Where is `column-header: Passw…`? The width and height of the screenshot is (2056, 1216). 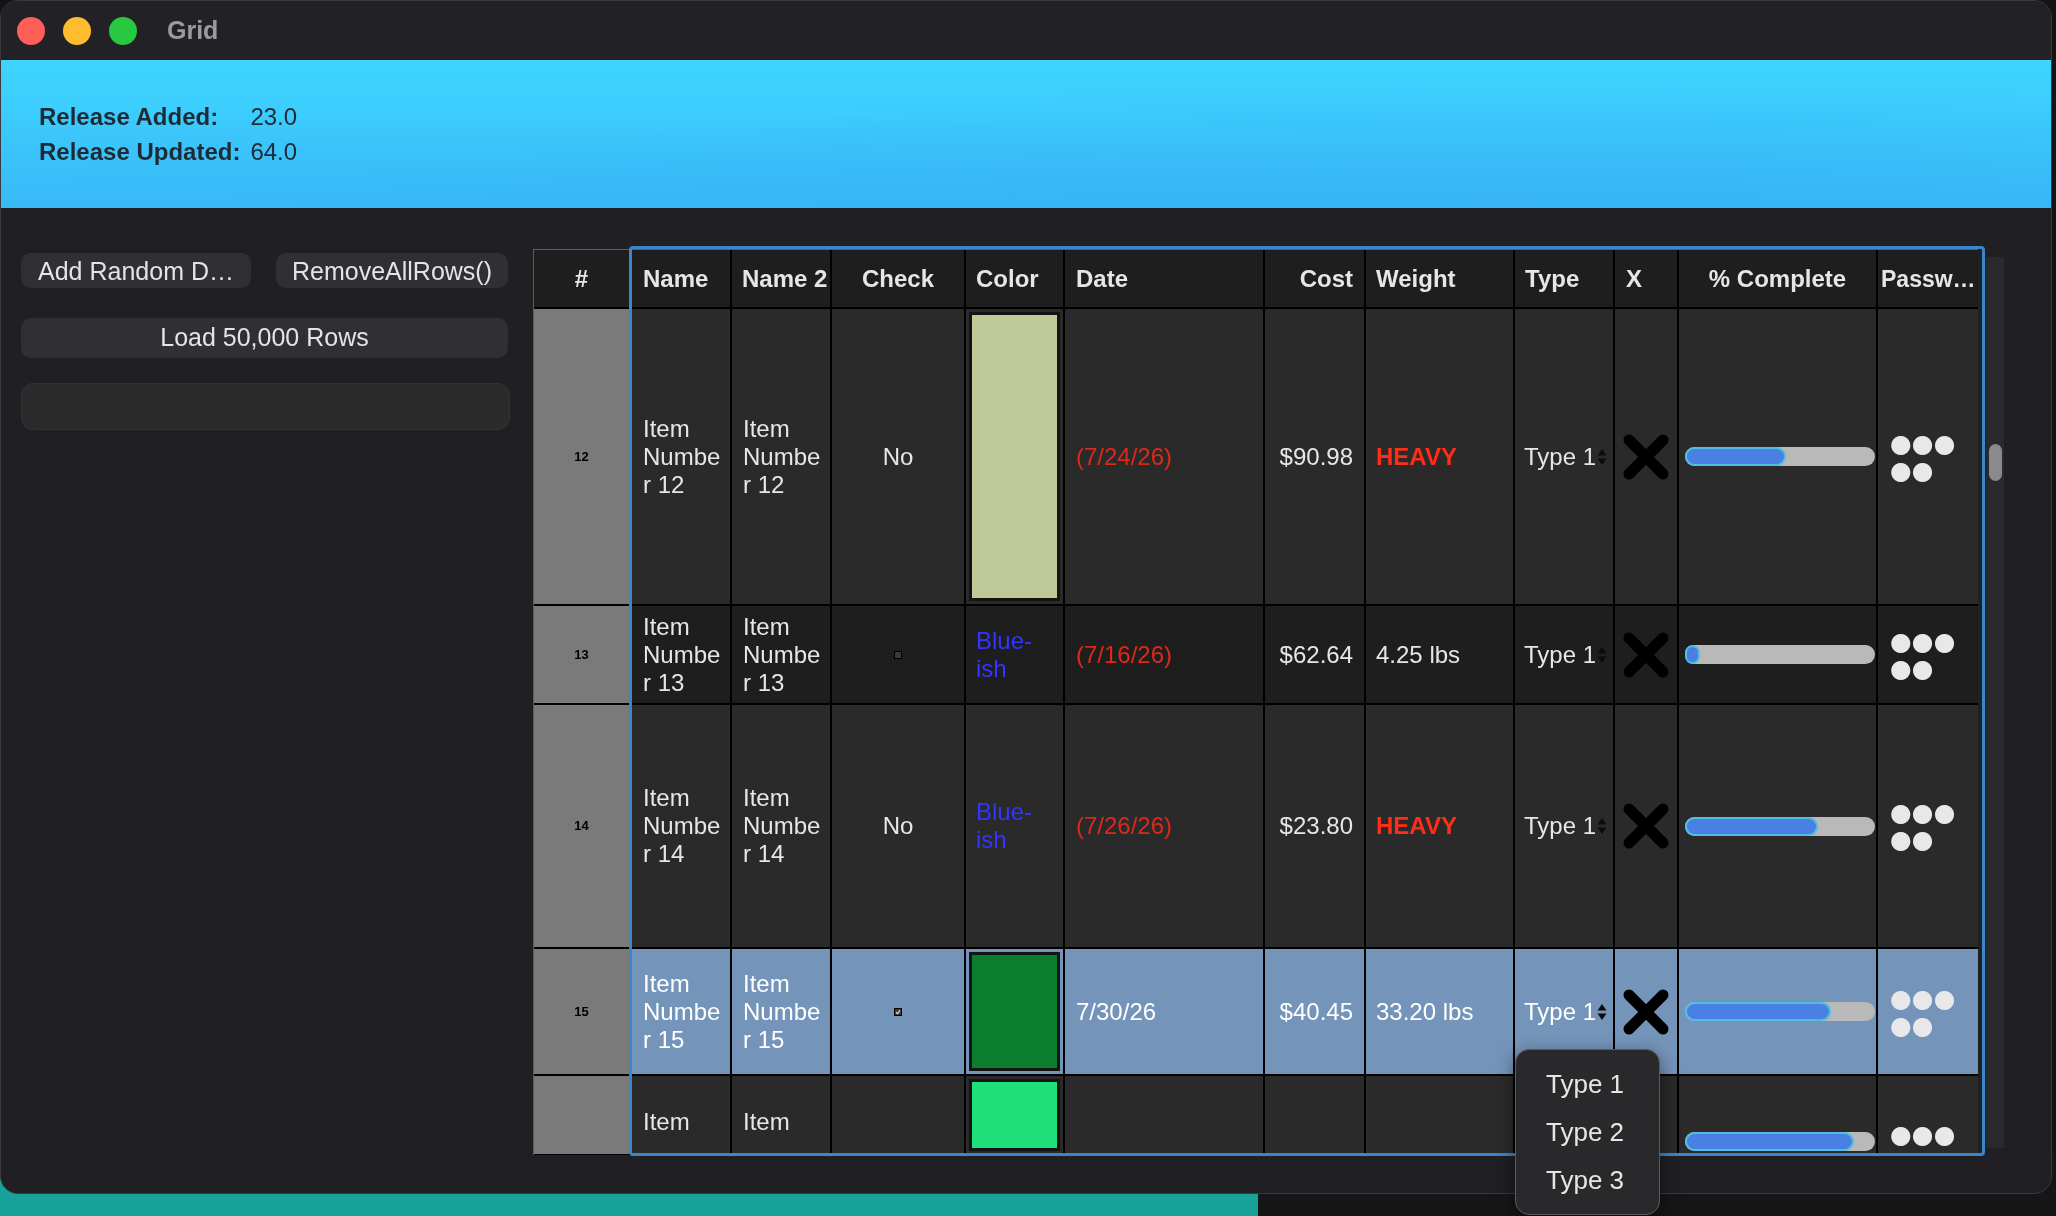 column-header: Passw… is located at coordinates (1928, 278).